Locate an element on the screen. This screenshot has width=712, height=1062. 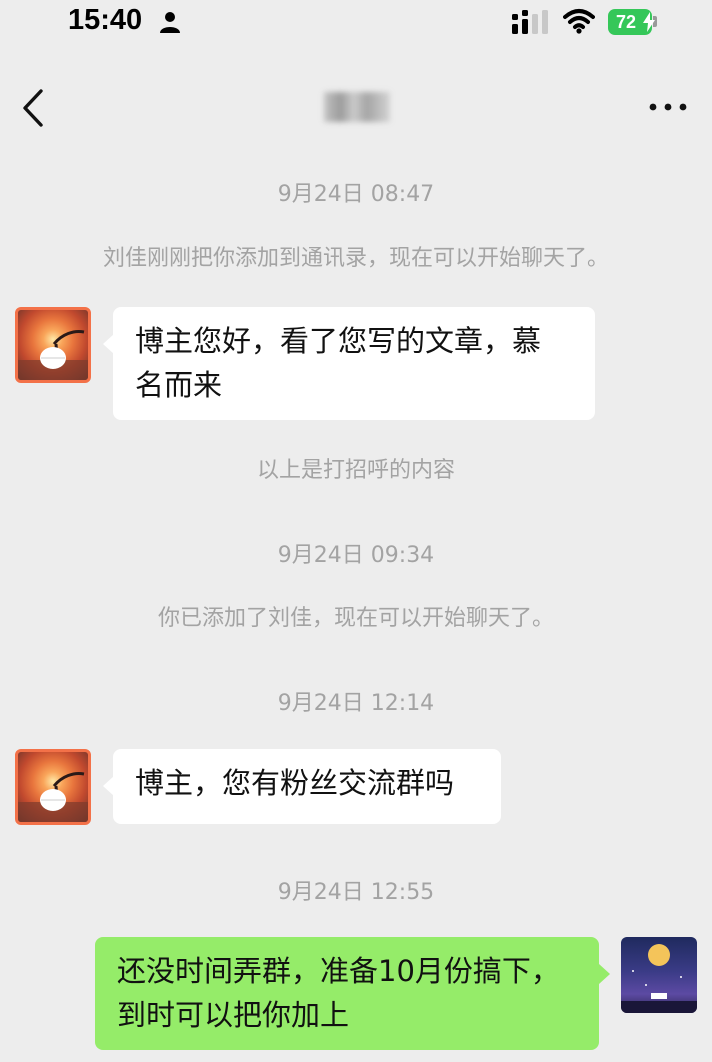
person-icon is located at coordinates (170, 22).